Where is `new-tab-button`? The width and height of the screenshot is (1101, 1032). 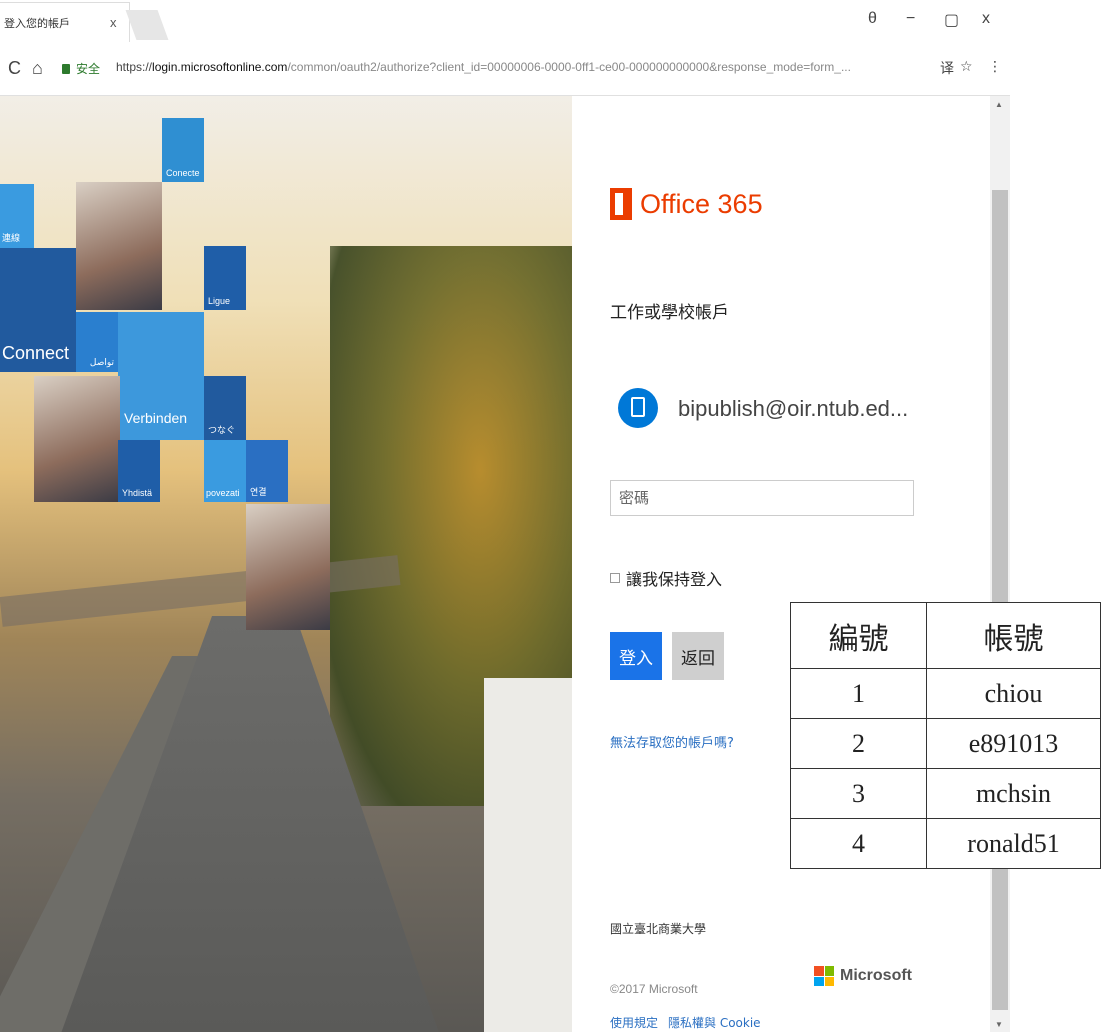
new-tab-button is located at coordinates (147, 25).